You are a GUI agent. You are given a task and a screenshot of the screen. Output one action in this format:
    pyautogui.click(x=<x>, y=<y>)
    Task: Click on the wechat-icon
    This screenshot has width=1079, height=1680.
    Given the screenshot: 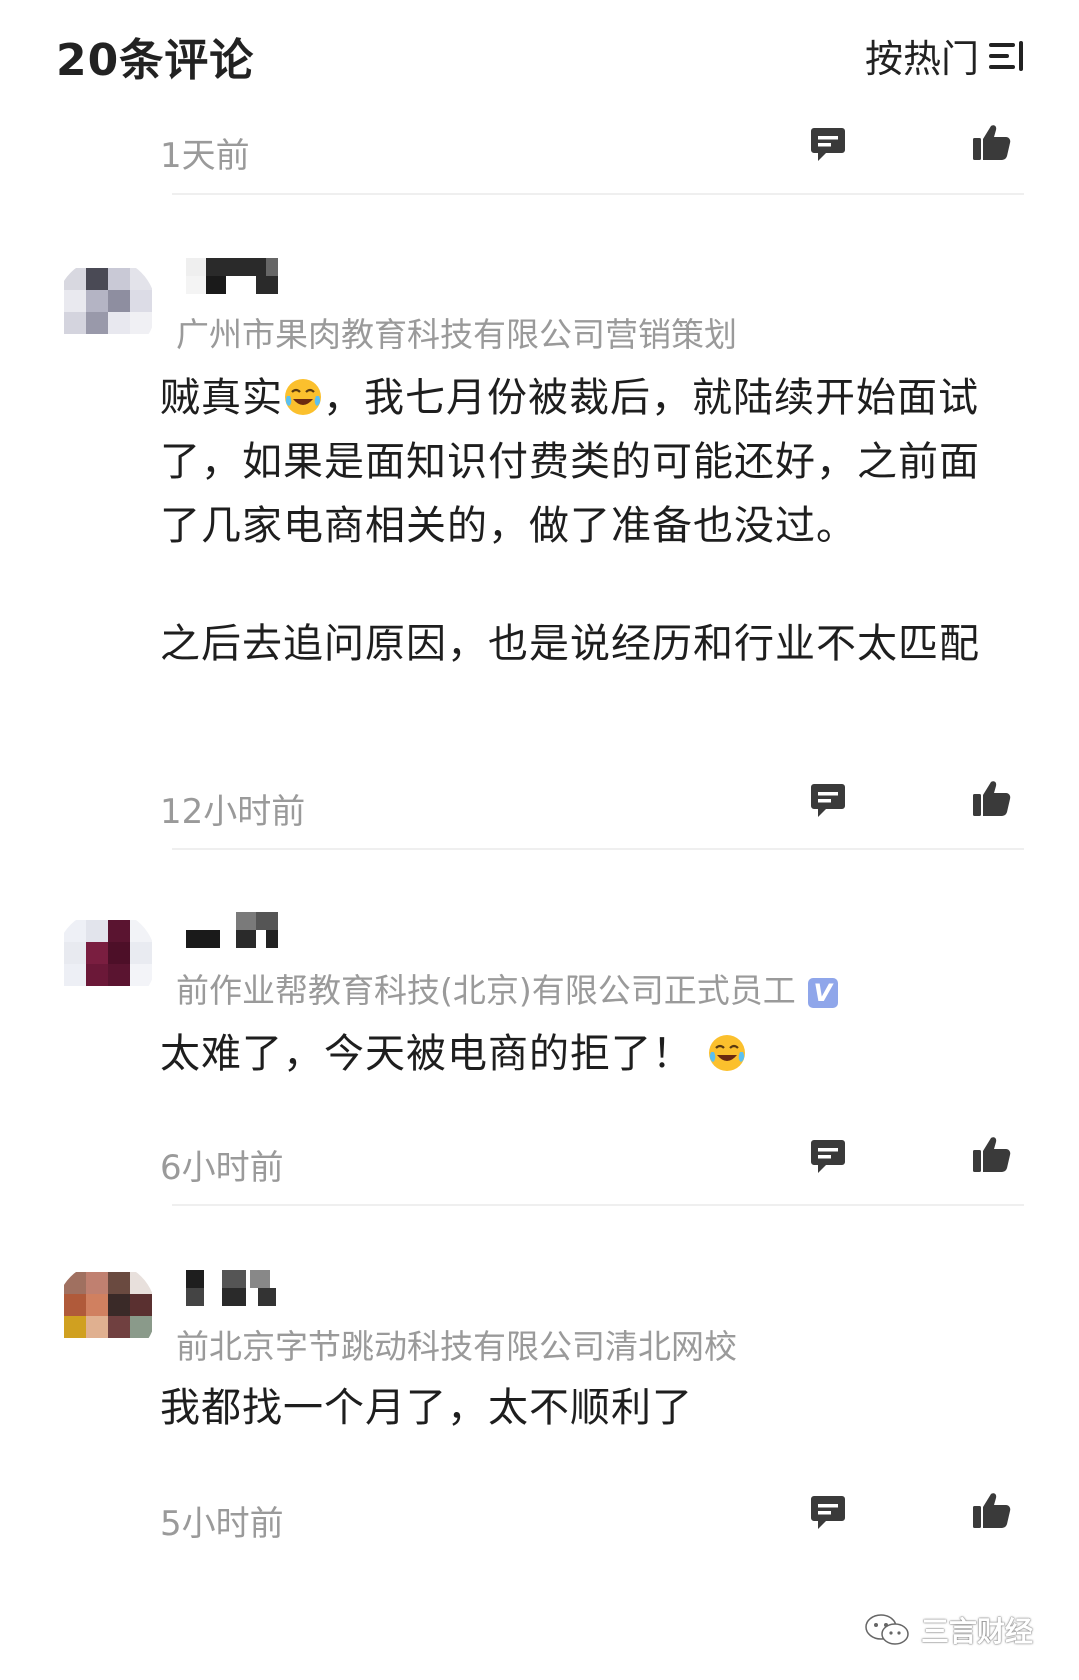 What is the action you would take?
    pyautogui.click(x=887, y=1629)
    